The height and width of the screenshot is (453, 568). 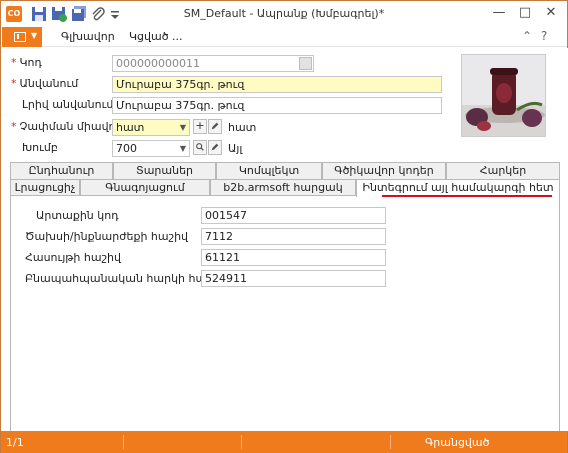 I want to click on income-account-label: Հասույթի հաշիվ, so click(x=73, y=257).